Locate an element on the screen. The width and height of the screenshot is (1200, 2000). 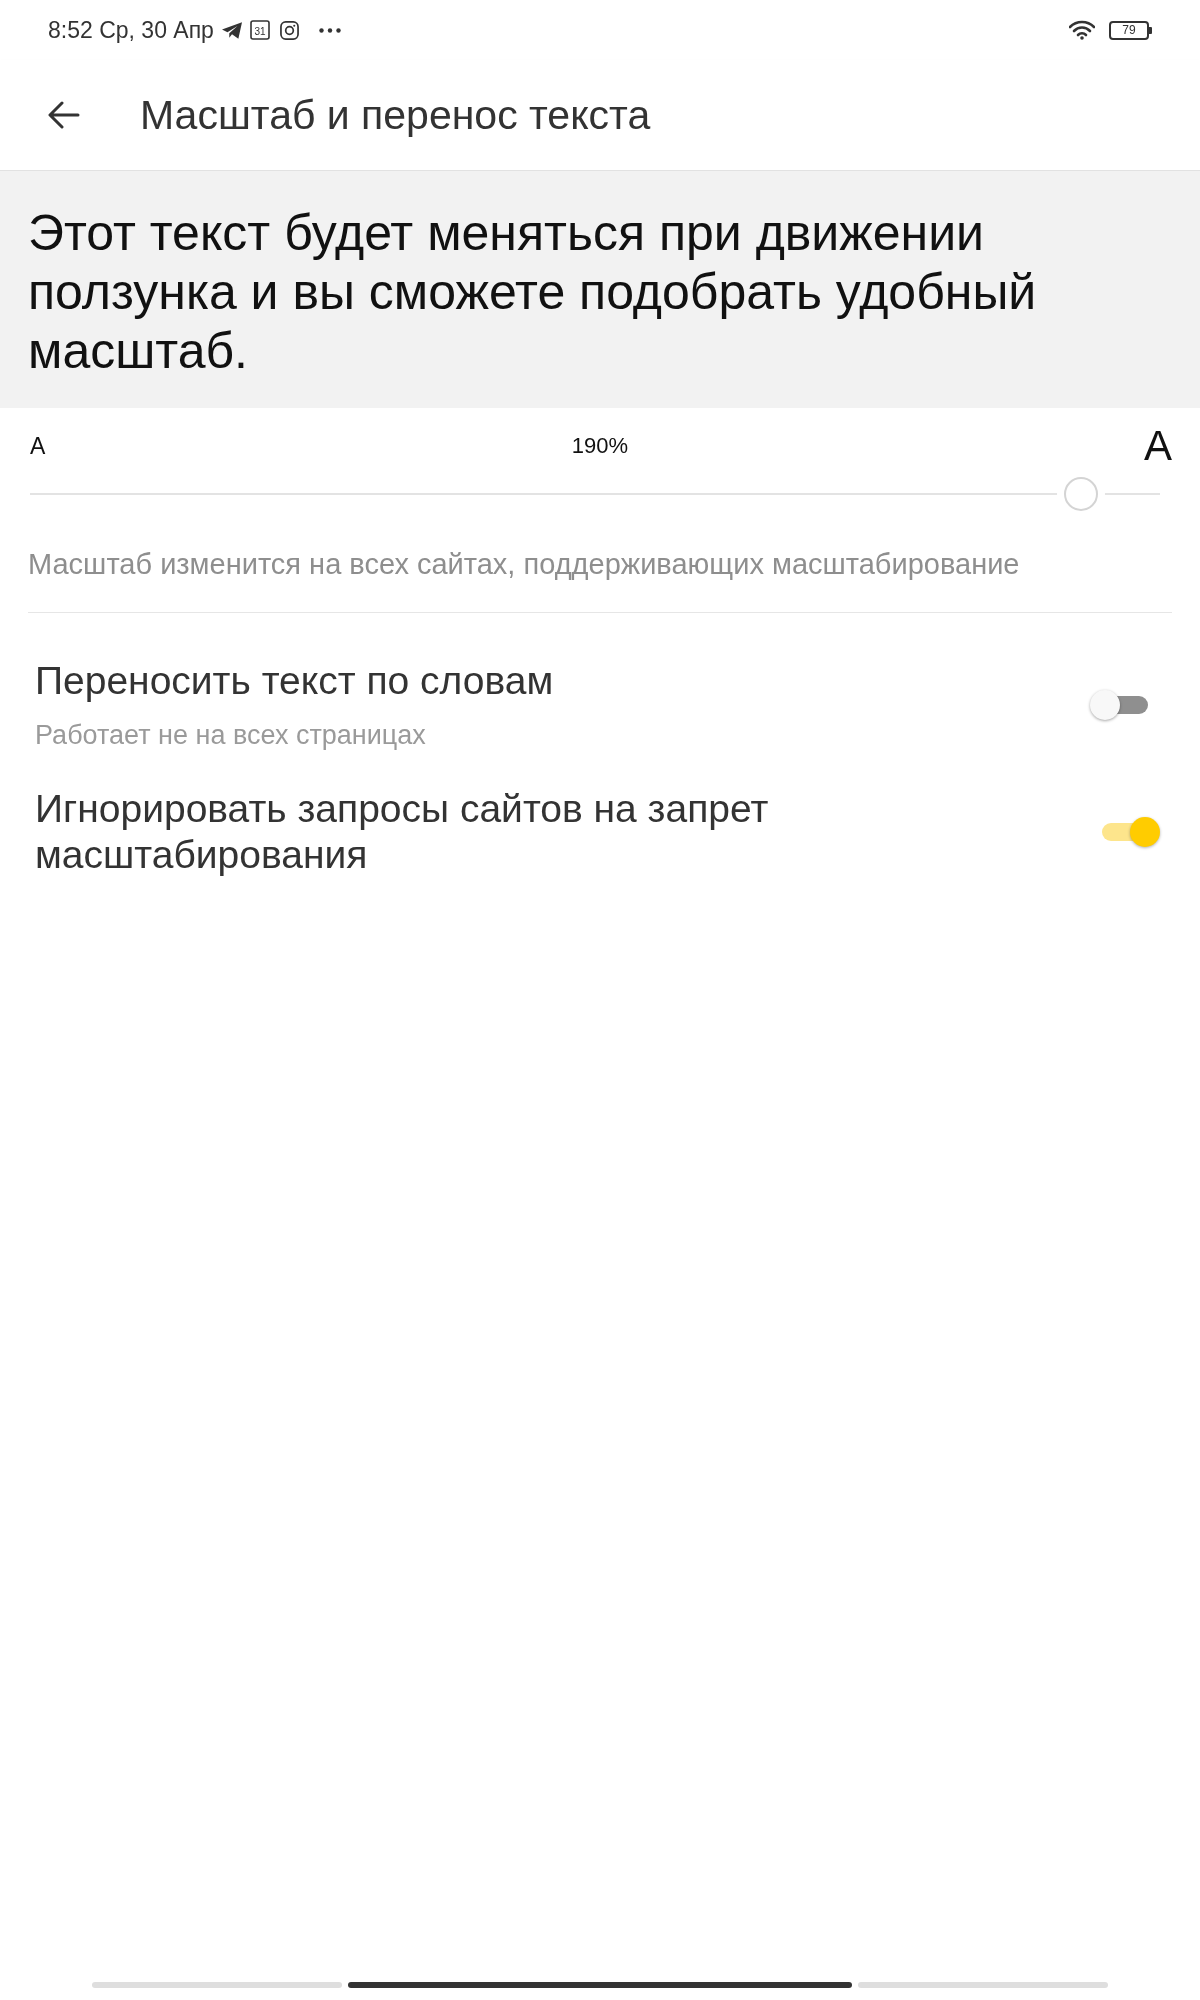
setting-title: Переносить текст по словам is located at coordinates (294, 681).